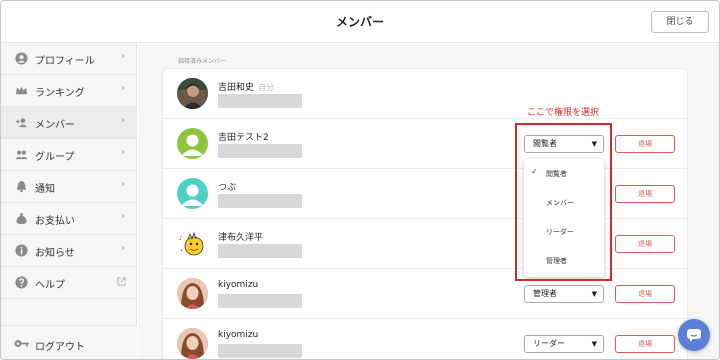  What do you see at coordinates (241, 238) in the screenshot?
I see `member-name: 津布久洋平` at bounding box center [241, 238].